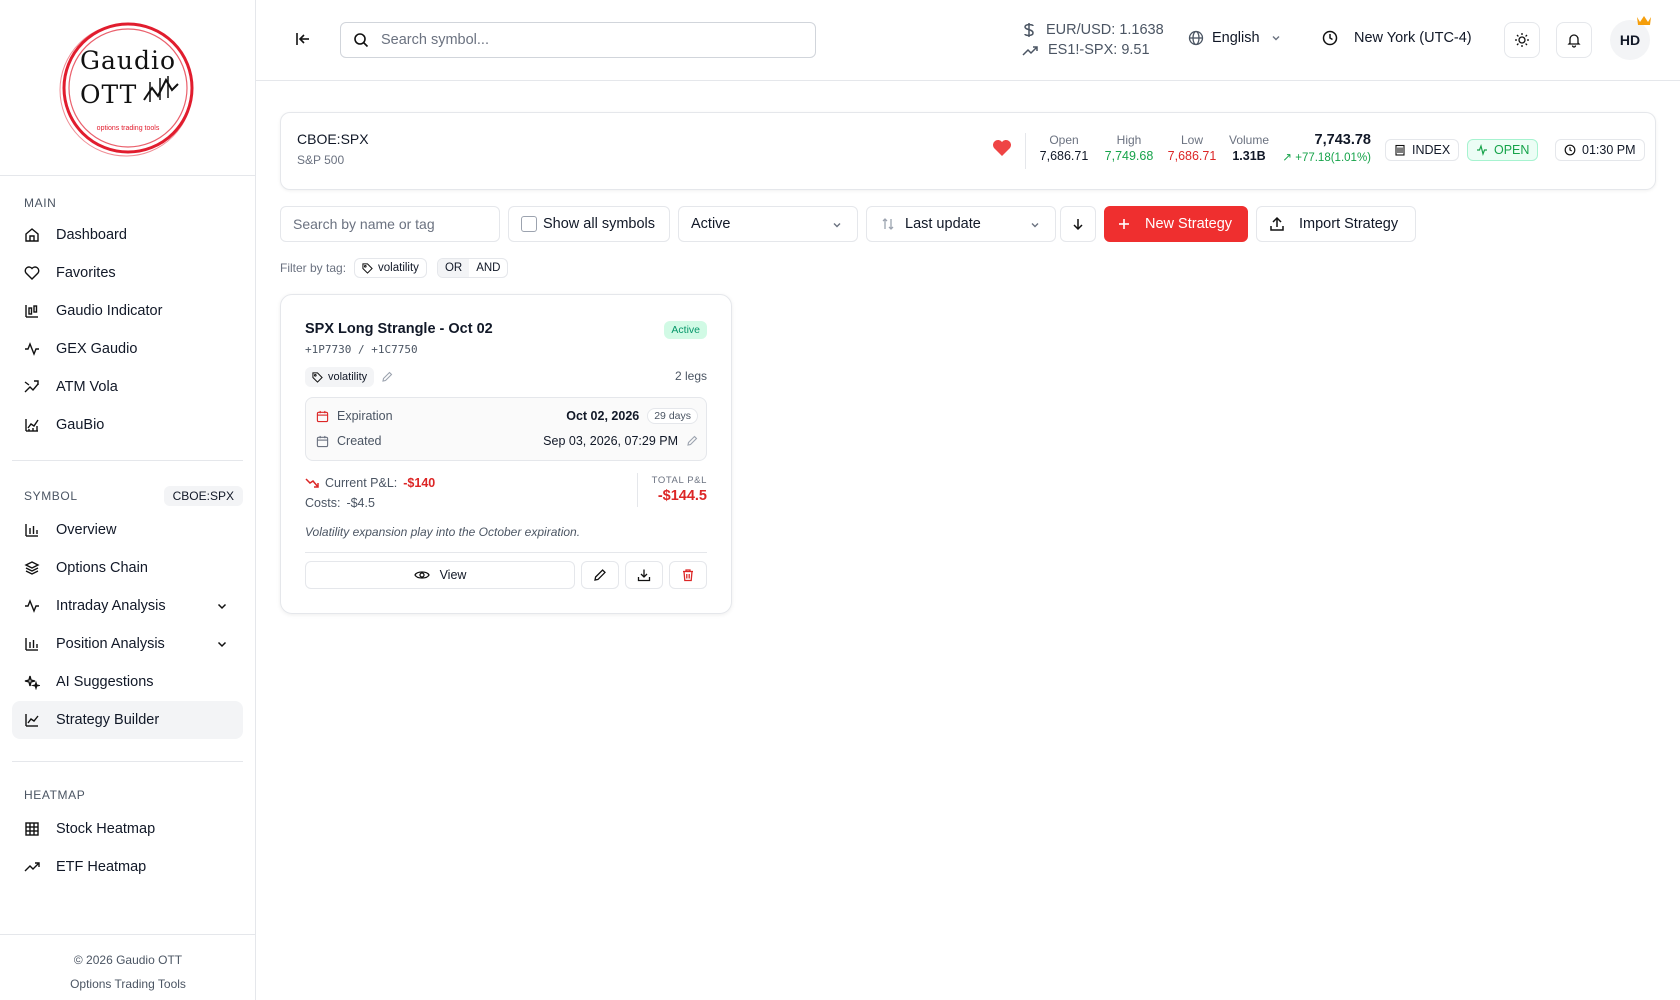 This screenshot has height=1000, width=1680. I want to click on sidebar-item-gaubio: GauBio, so click(127, 425).